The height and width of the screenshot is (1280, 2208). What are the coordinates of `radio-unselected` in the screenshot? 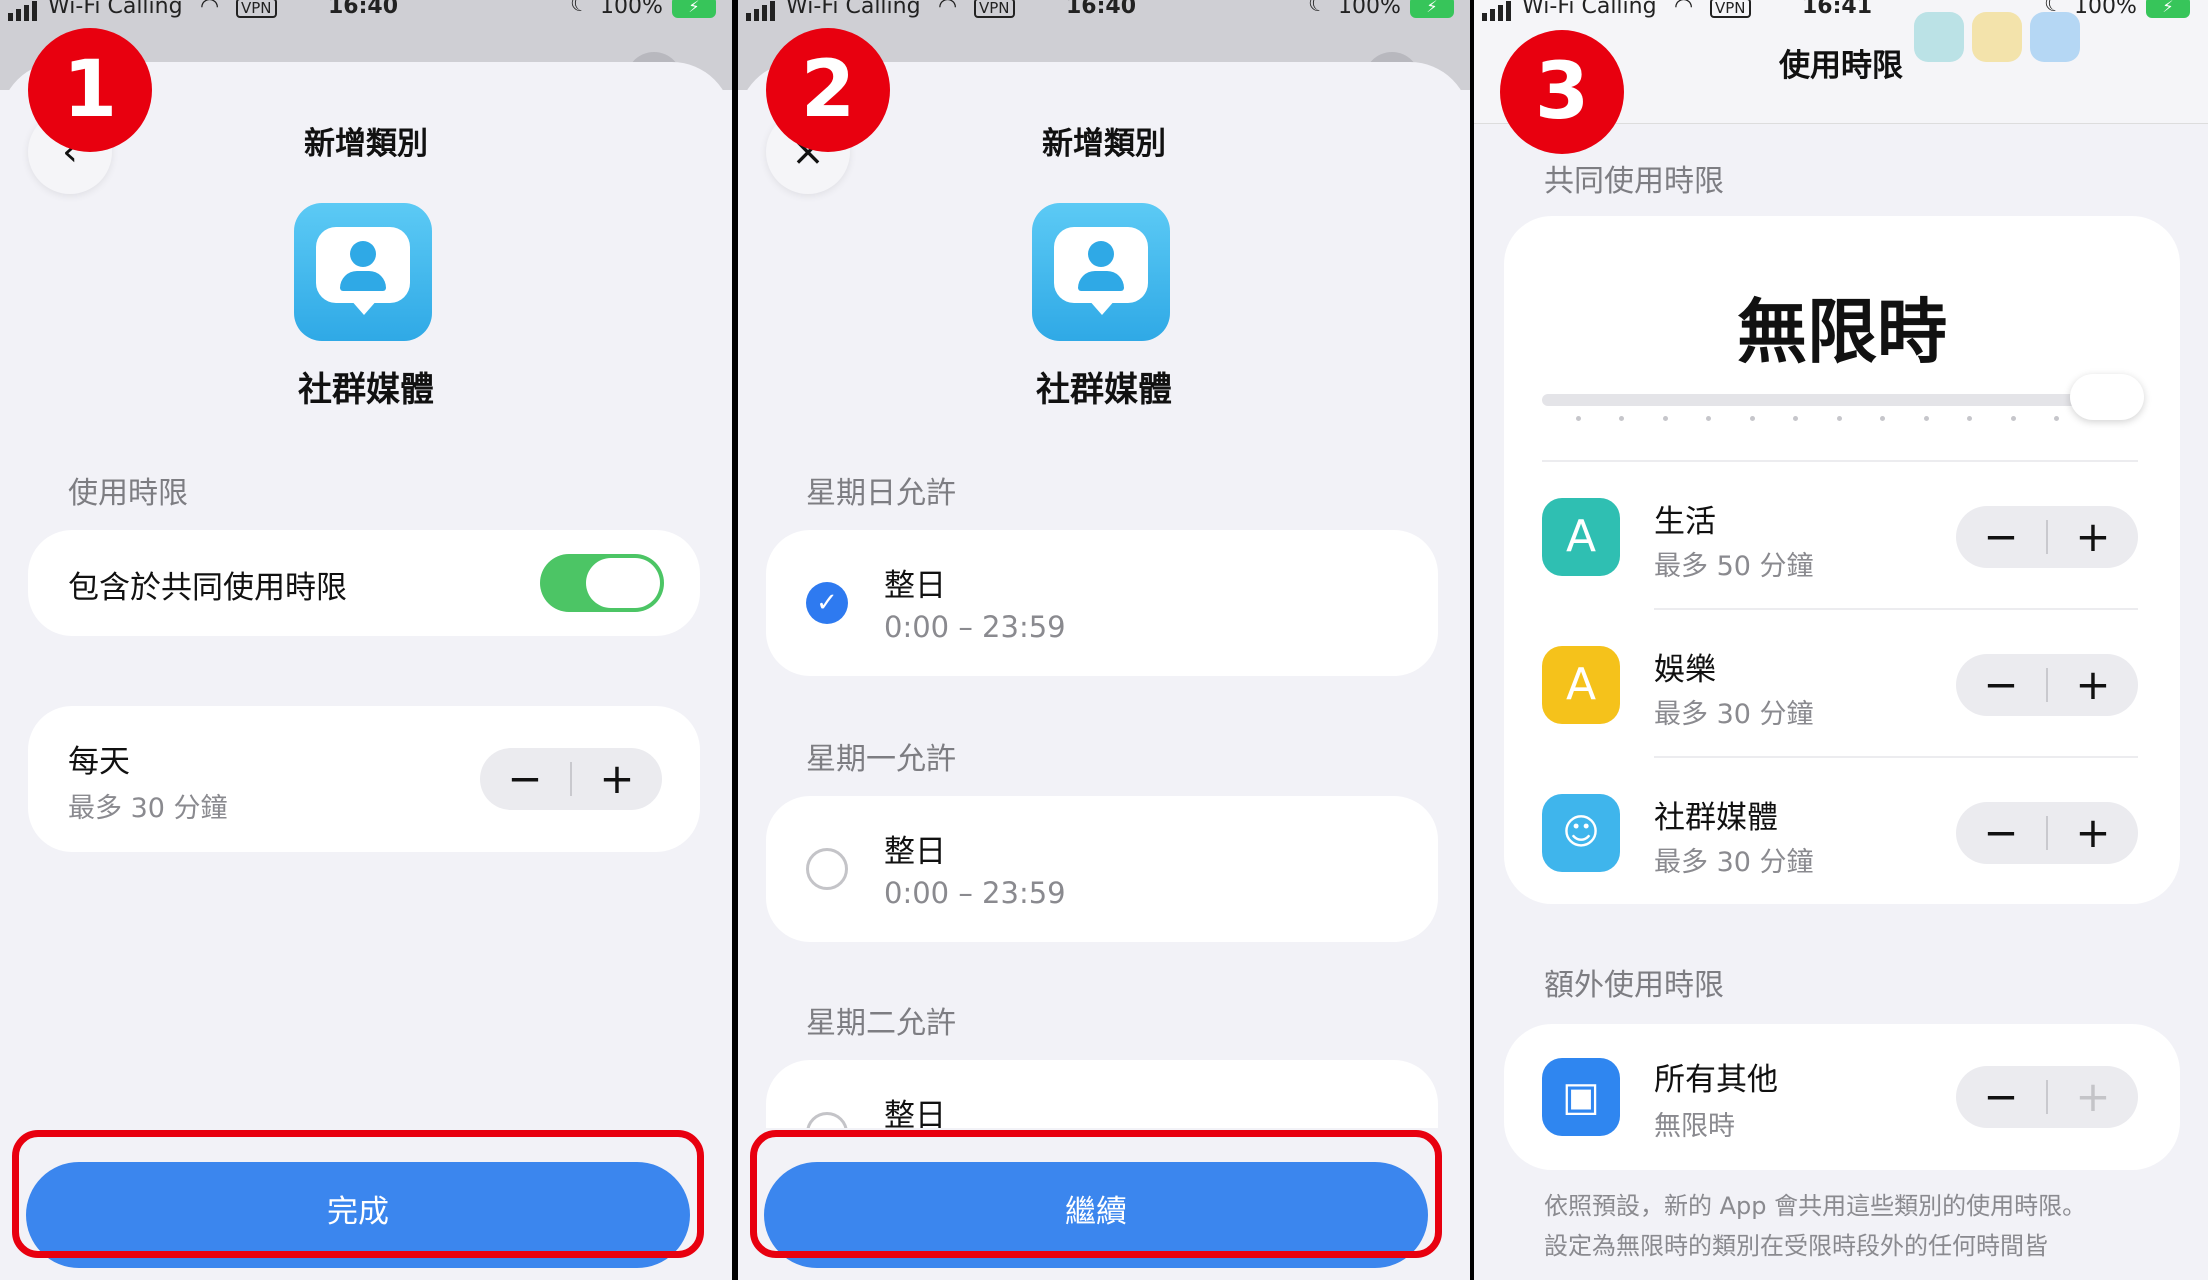 It's located at (827, 869).